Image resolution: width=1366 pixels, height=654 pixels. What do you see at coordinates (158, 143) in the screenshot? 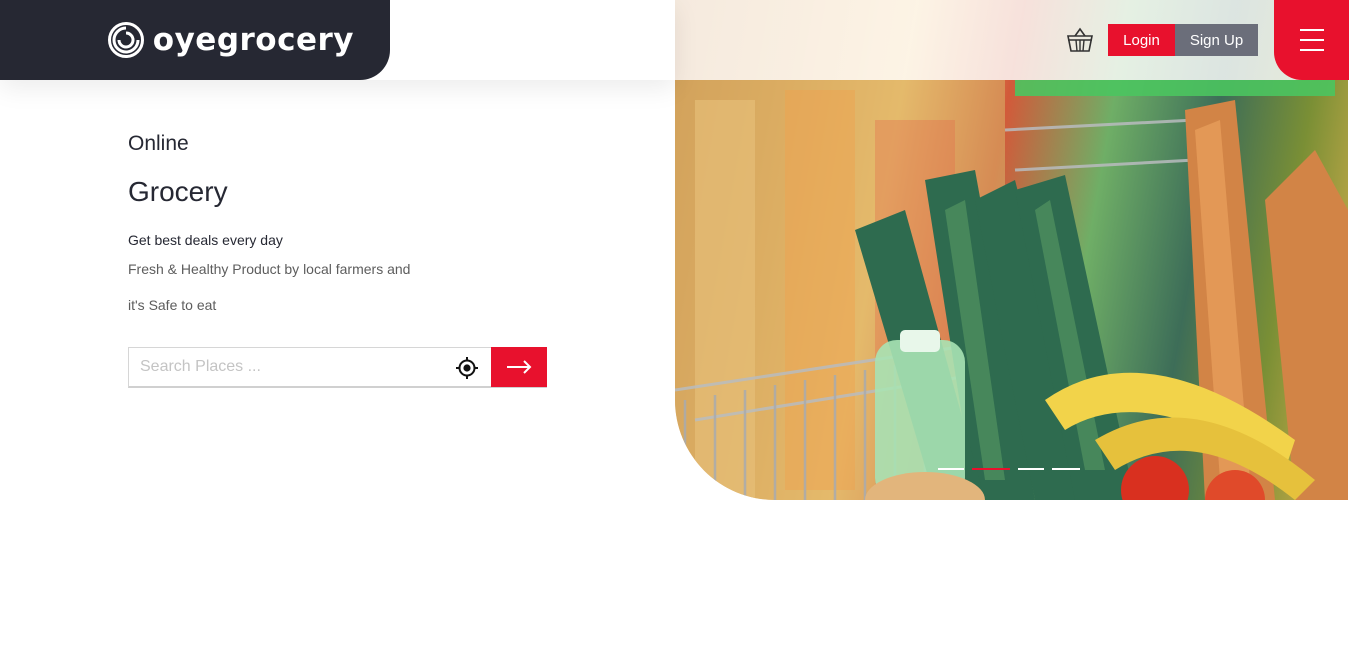
I see `hero-eyebrow: Online` at bounding box center [158, 143].